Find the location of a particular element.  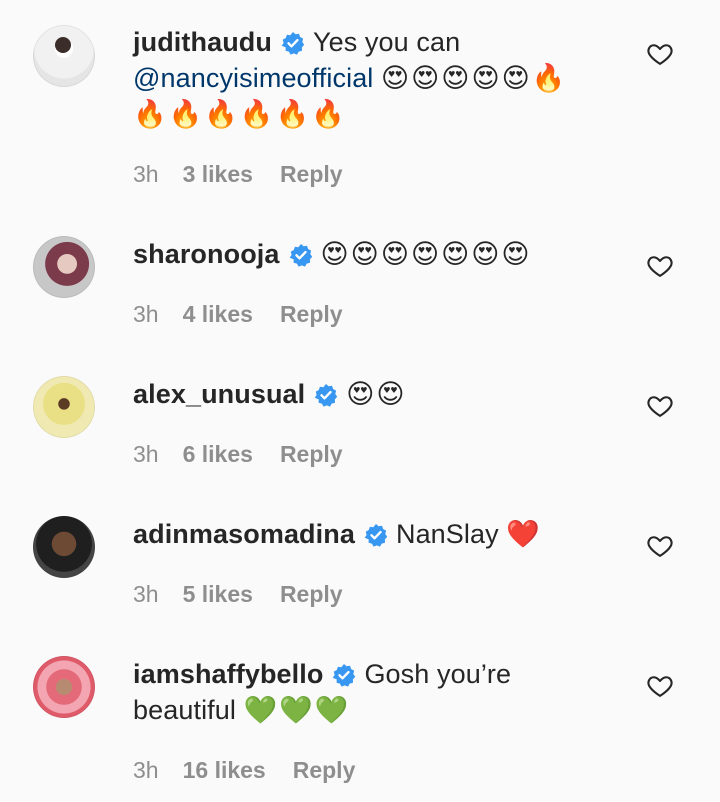

emoji-line: 😍😍😍😍😍🔥 is located at coordinates (474, 78).